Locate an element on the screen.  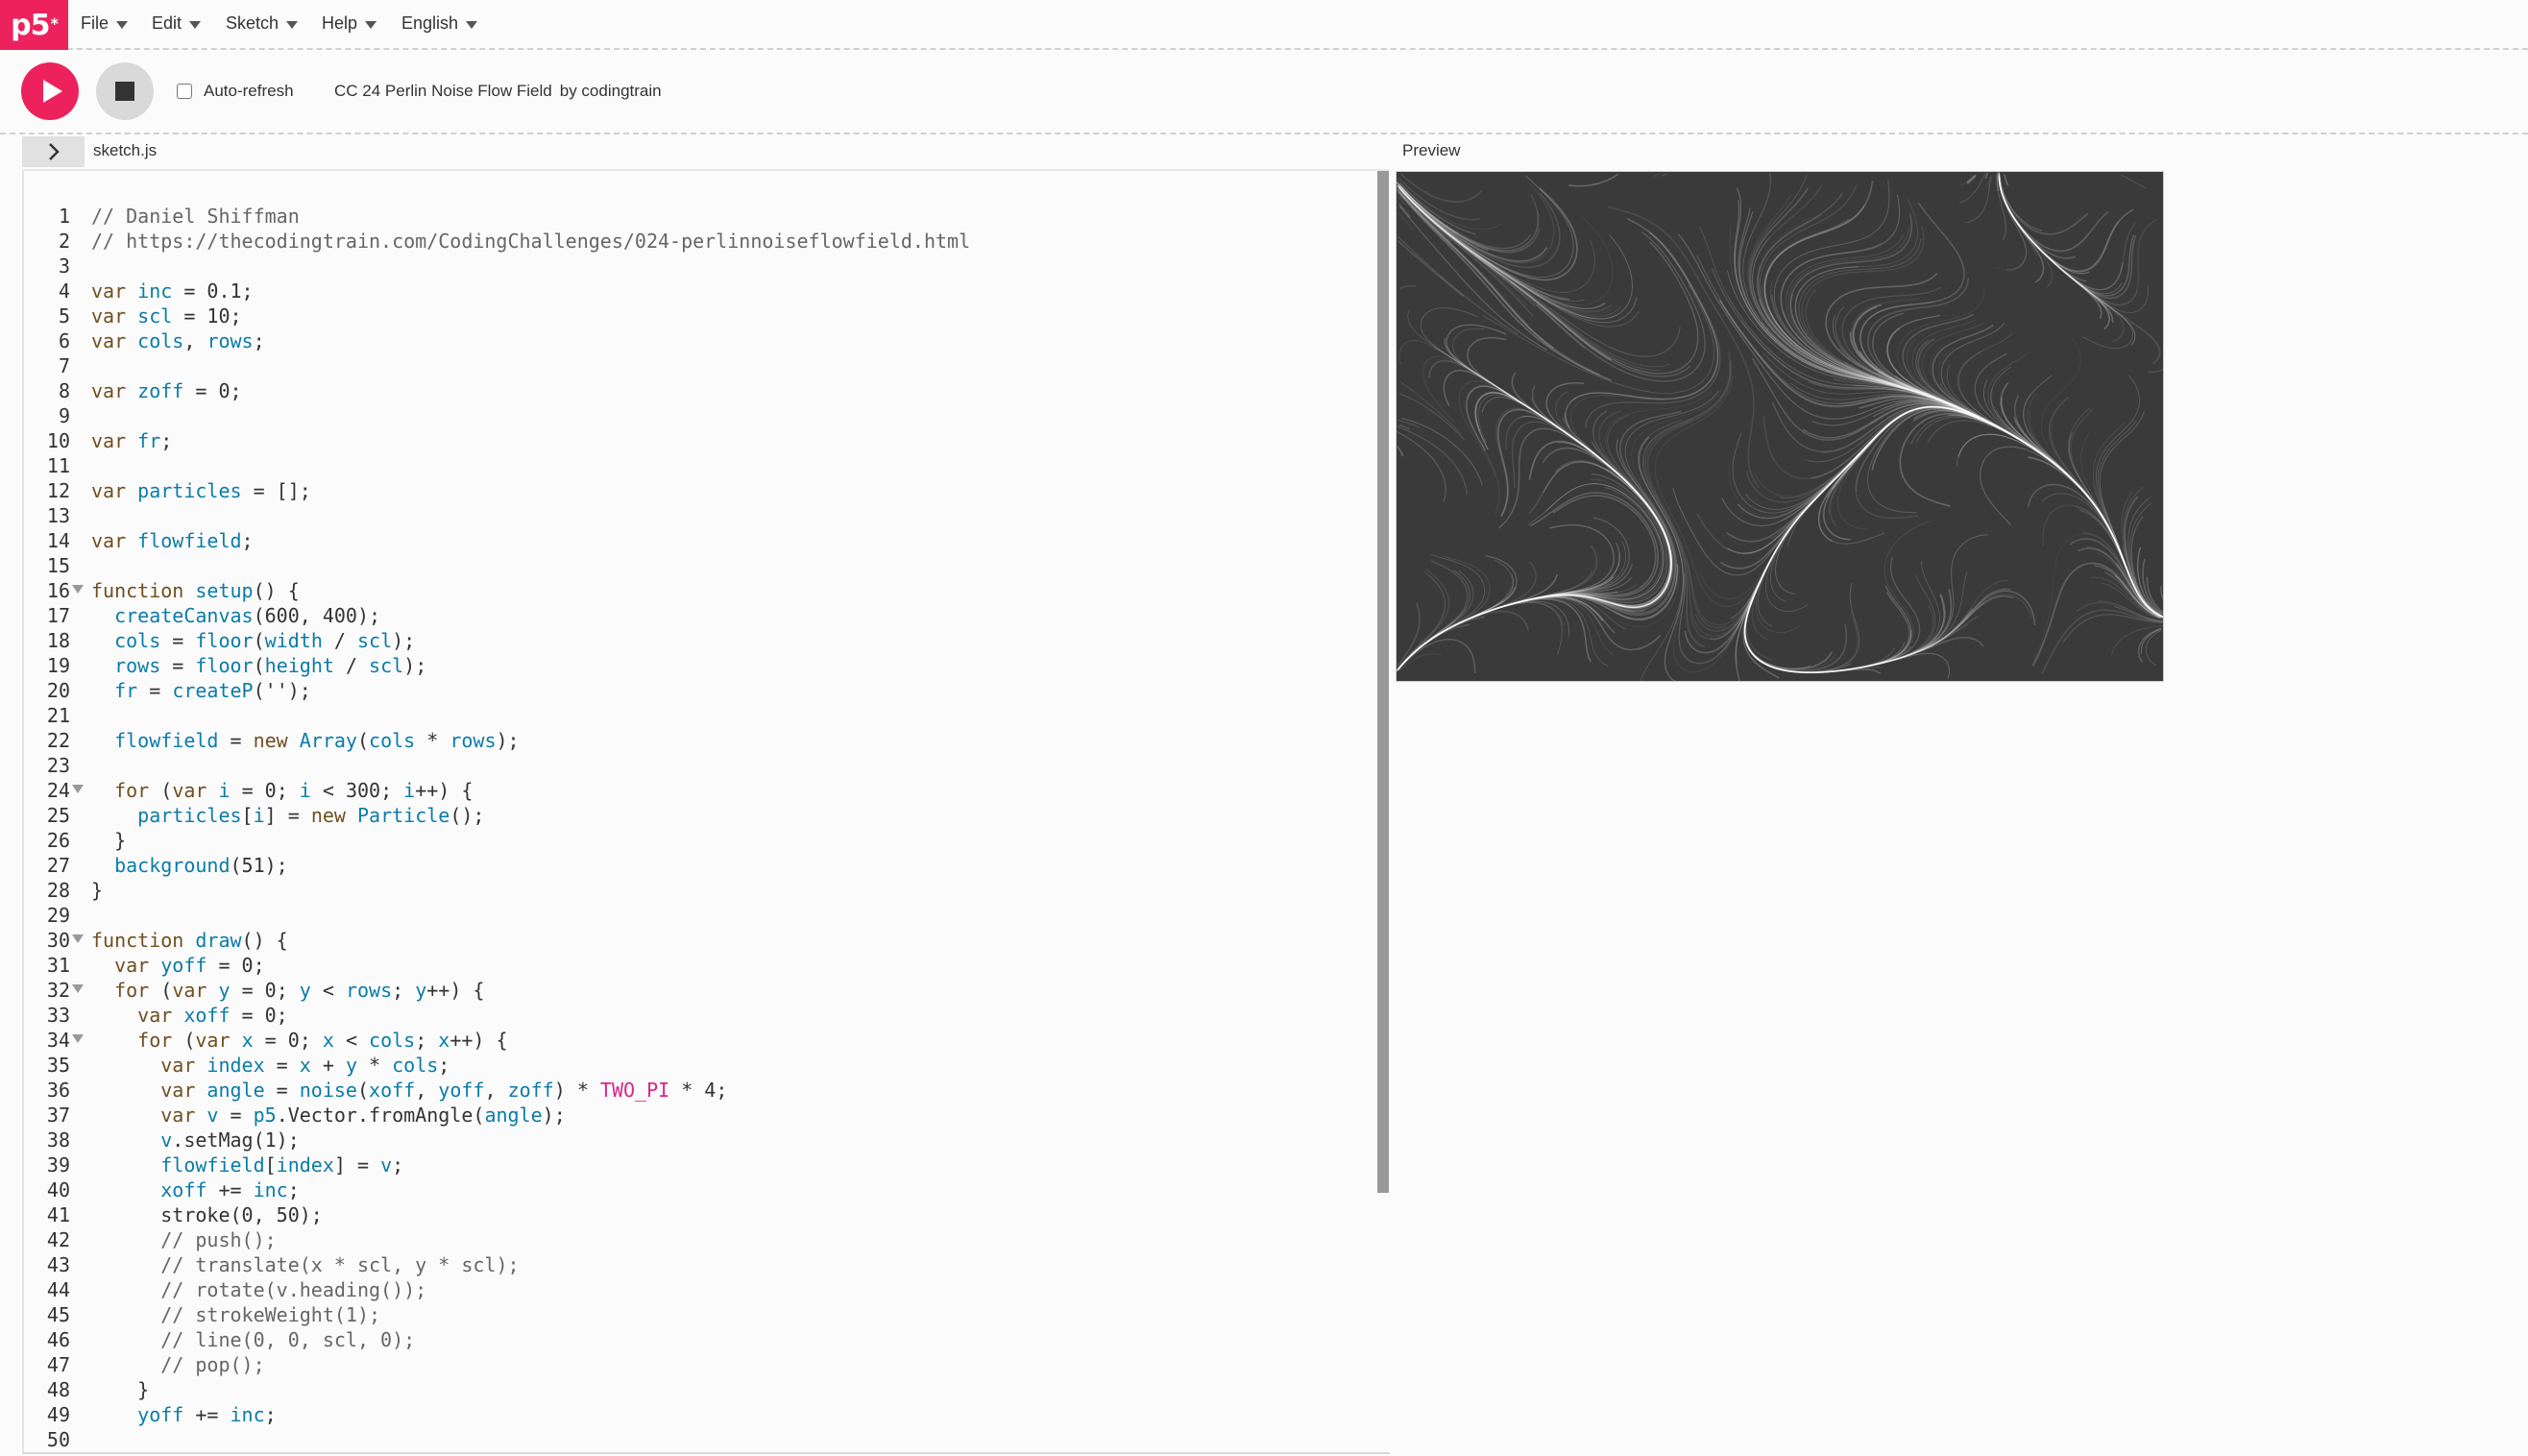
code-line: 49 yoff += inc; is located at coordinates (707, 1414).